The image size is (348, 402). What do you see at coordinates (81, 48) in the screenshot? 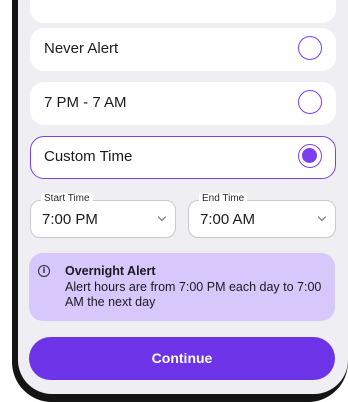
I see `option-label: Never Alert` at bounding box center [81, 48].